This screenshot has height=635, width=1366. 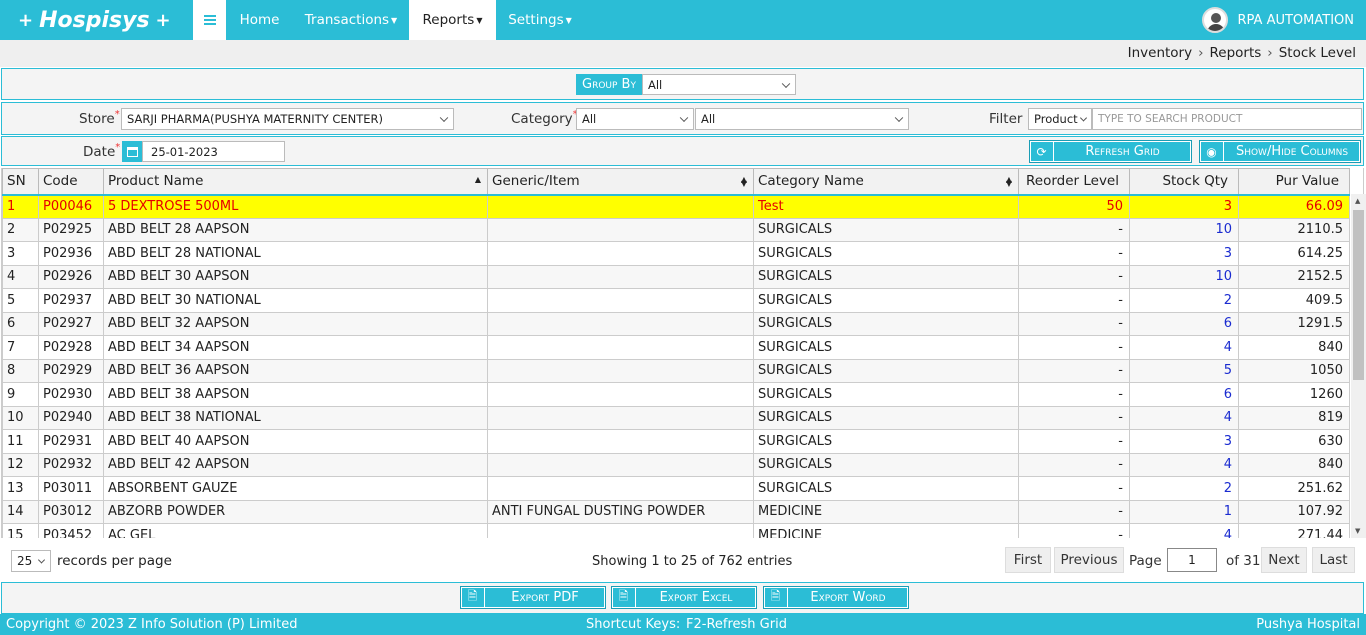 What do you see at coordinates (696, 597) in the screenshot?
I see `export-excel-label: Export Excel` at bounding box center [696, 597].